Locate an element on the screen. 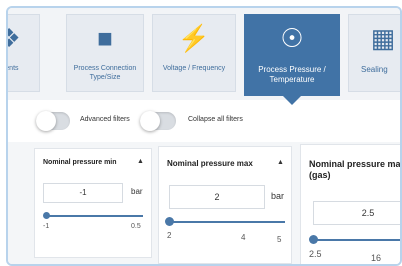 The image size is (402, 266). tab-process-connection: ■ Process Connection Type/Size is located at coordinates (105, 53).